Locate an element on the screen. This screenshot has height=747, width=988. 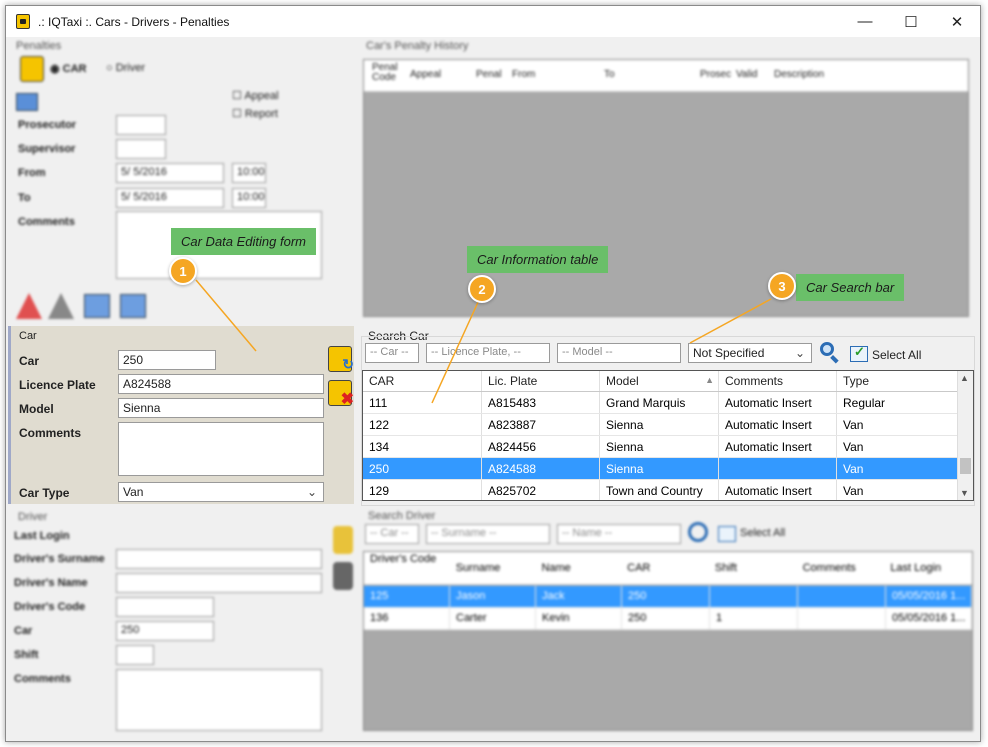
col-type: Type is located at coordinates (898, 381).